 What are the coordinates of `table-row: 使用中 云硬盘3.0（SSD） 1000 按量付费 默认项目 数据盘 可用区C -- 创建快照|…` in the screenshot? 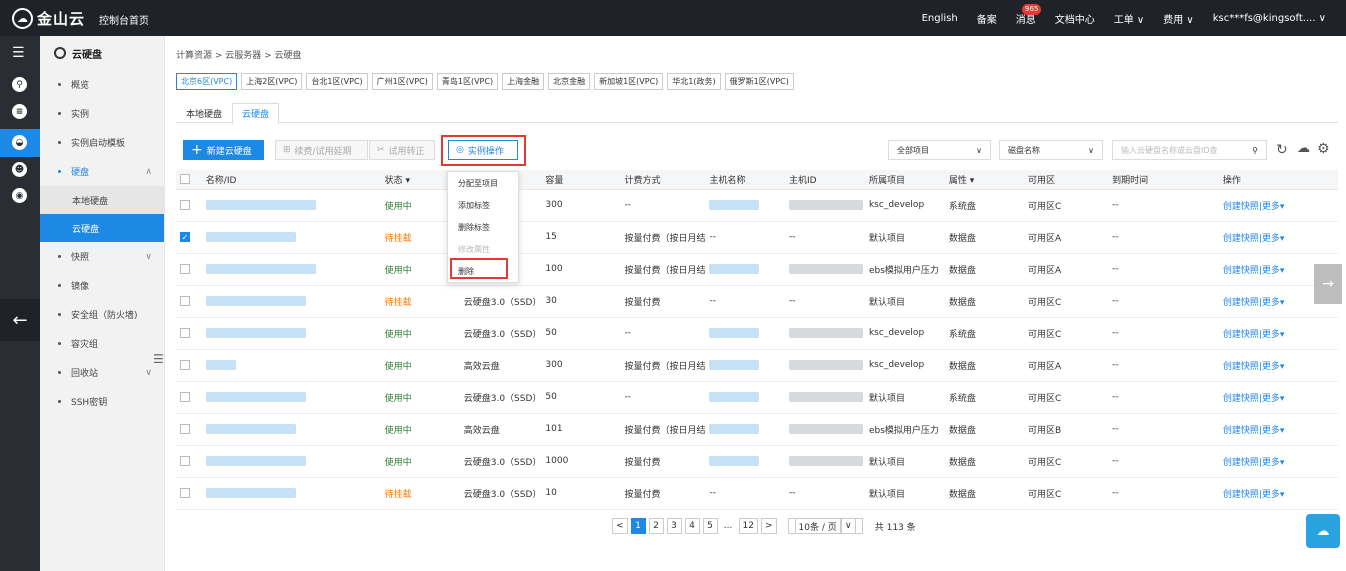 It's located at (757, 461).